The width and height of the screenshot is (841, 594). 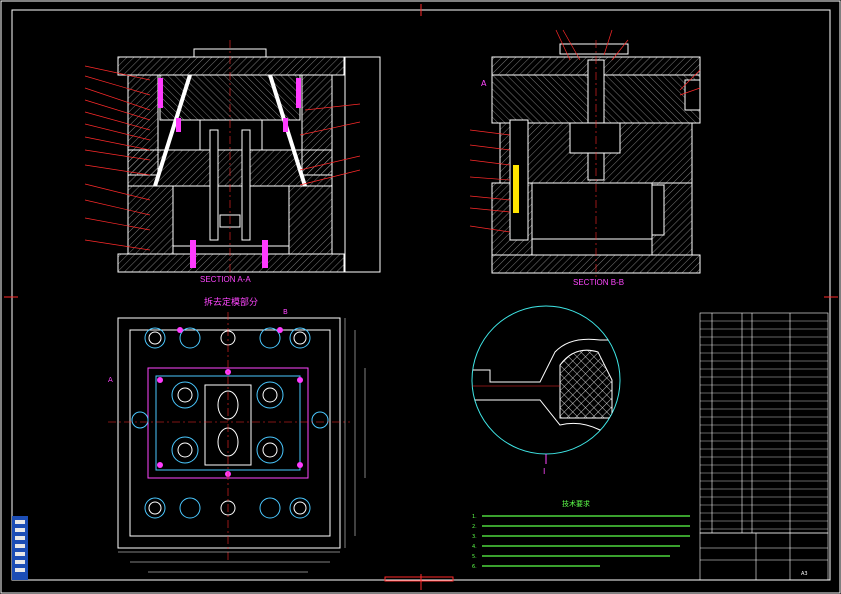 I want to click on layer-strip-icon, so click(x=20, y=548).